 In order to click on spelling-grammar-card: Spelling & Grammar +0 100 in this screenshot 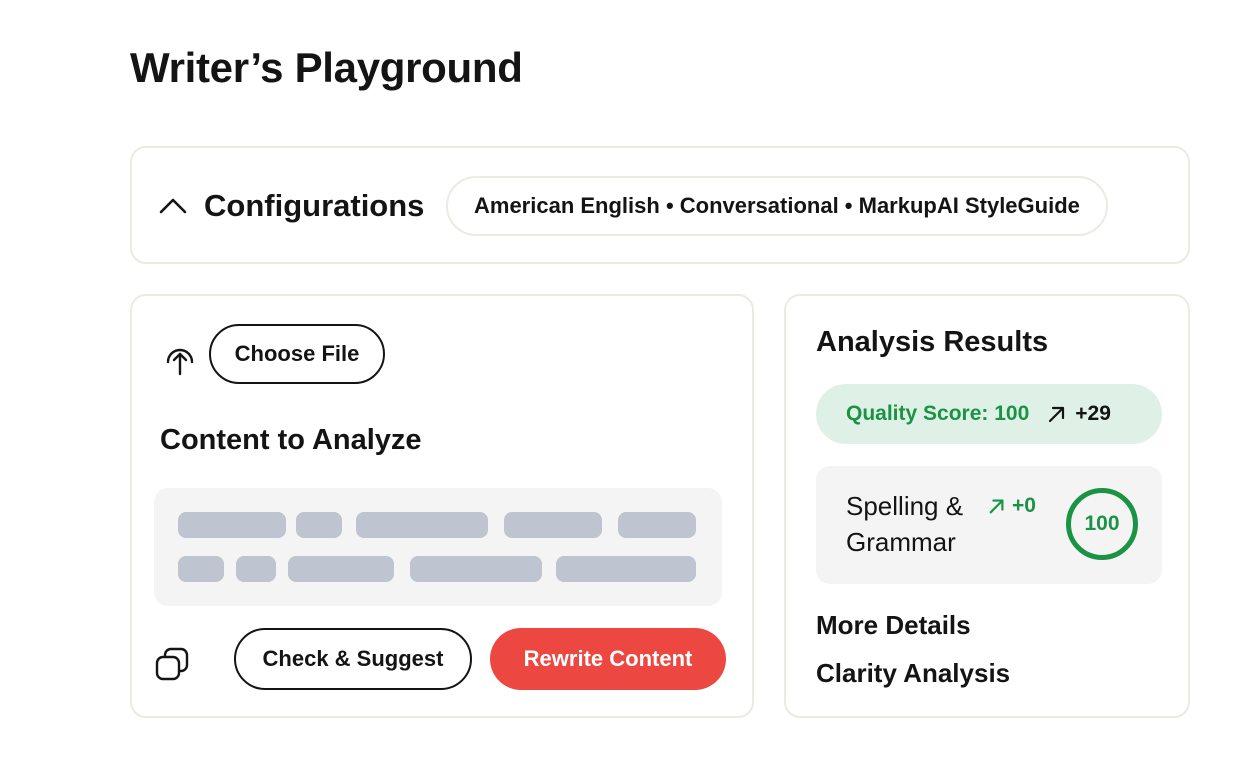, I will do `click(989, 525)`.